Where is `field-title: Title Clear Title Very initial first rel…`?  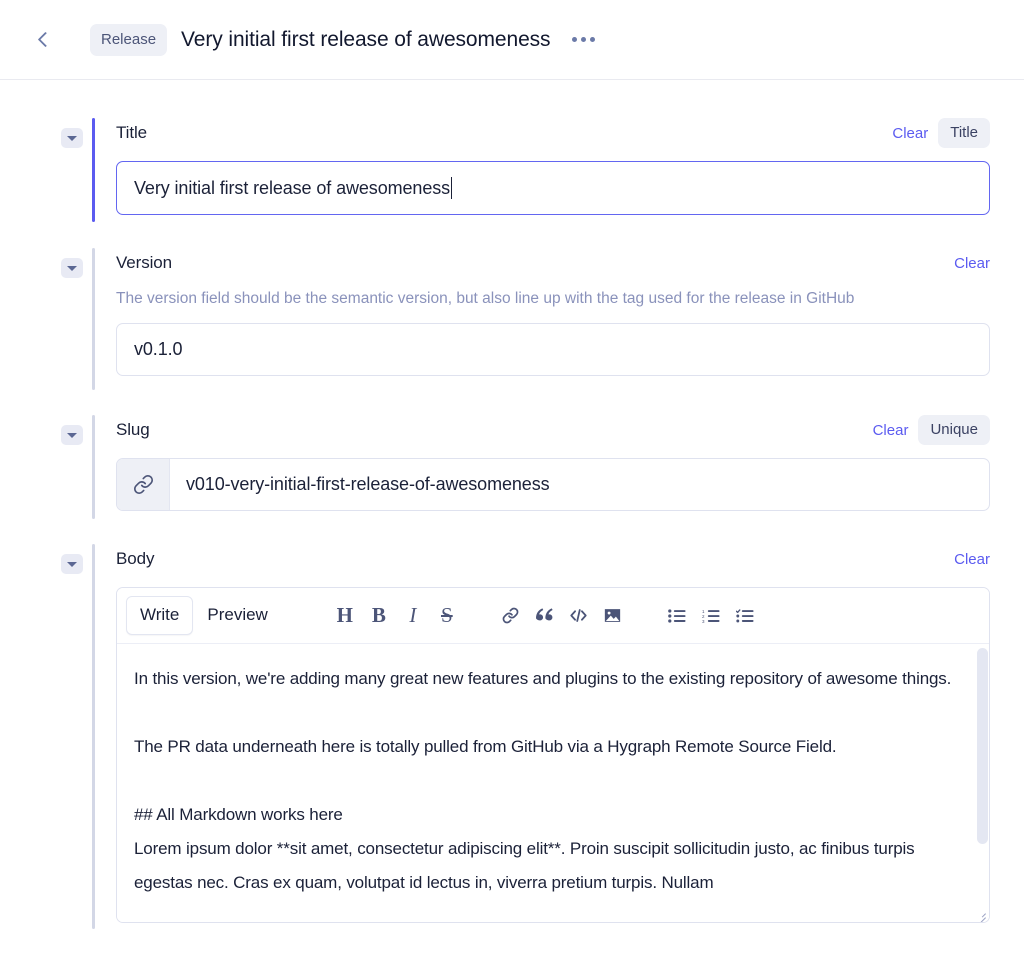 field-title: Title Clear Title Very initial first rel… is located at coordinates (512, 170).